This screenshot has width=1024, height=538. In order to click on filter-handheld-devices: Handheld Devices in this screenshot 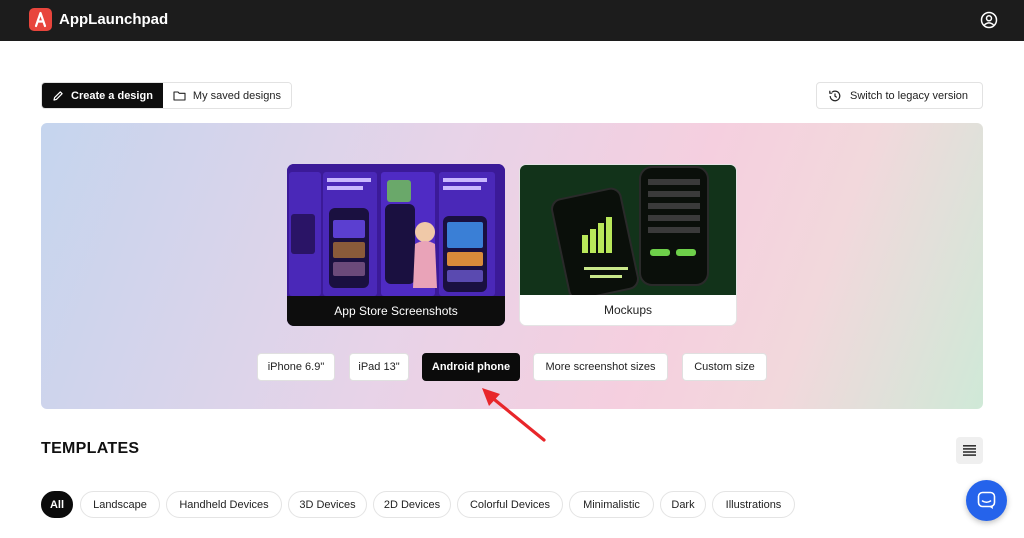, I will do `click(224, 504)`.